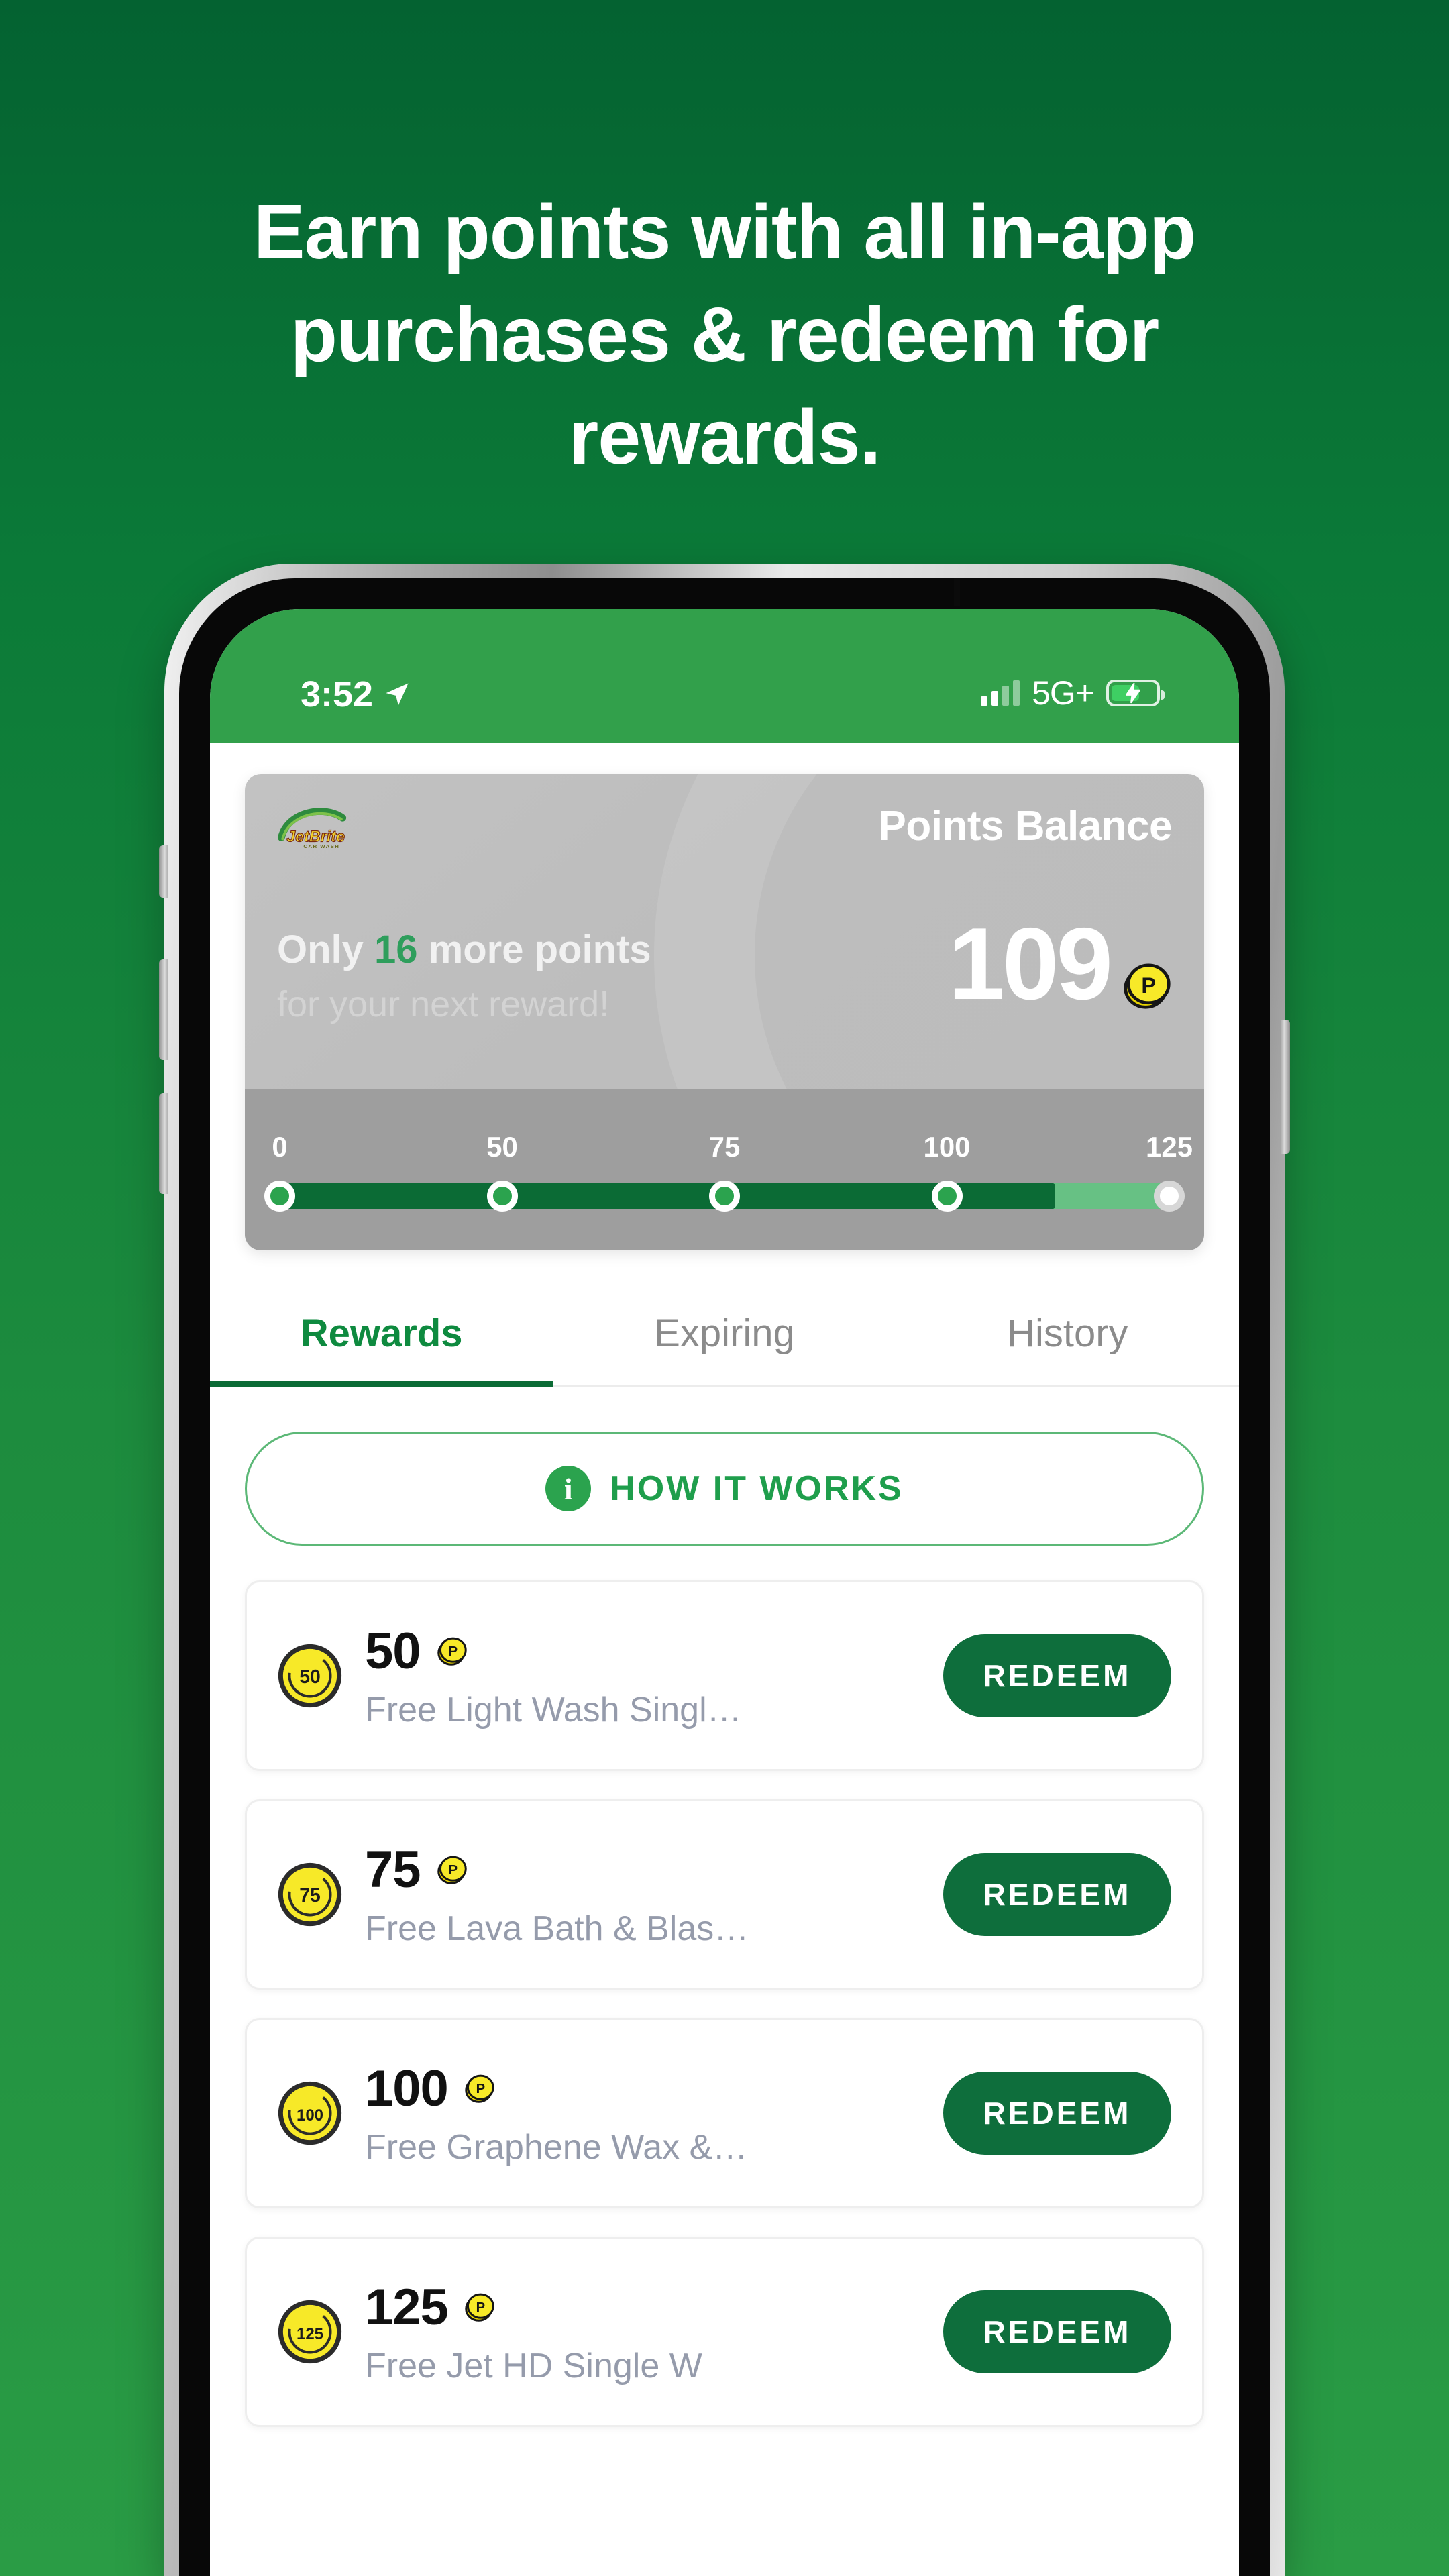  Describe the element at coordinates (1030, 964) in the screenshot. I see `points-balance-value: 109` at that location.